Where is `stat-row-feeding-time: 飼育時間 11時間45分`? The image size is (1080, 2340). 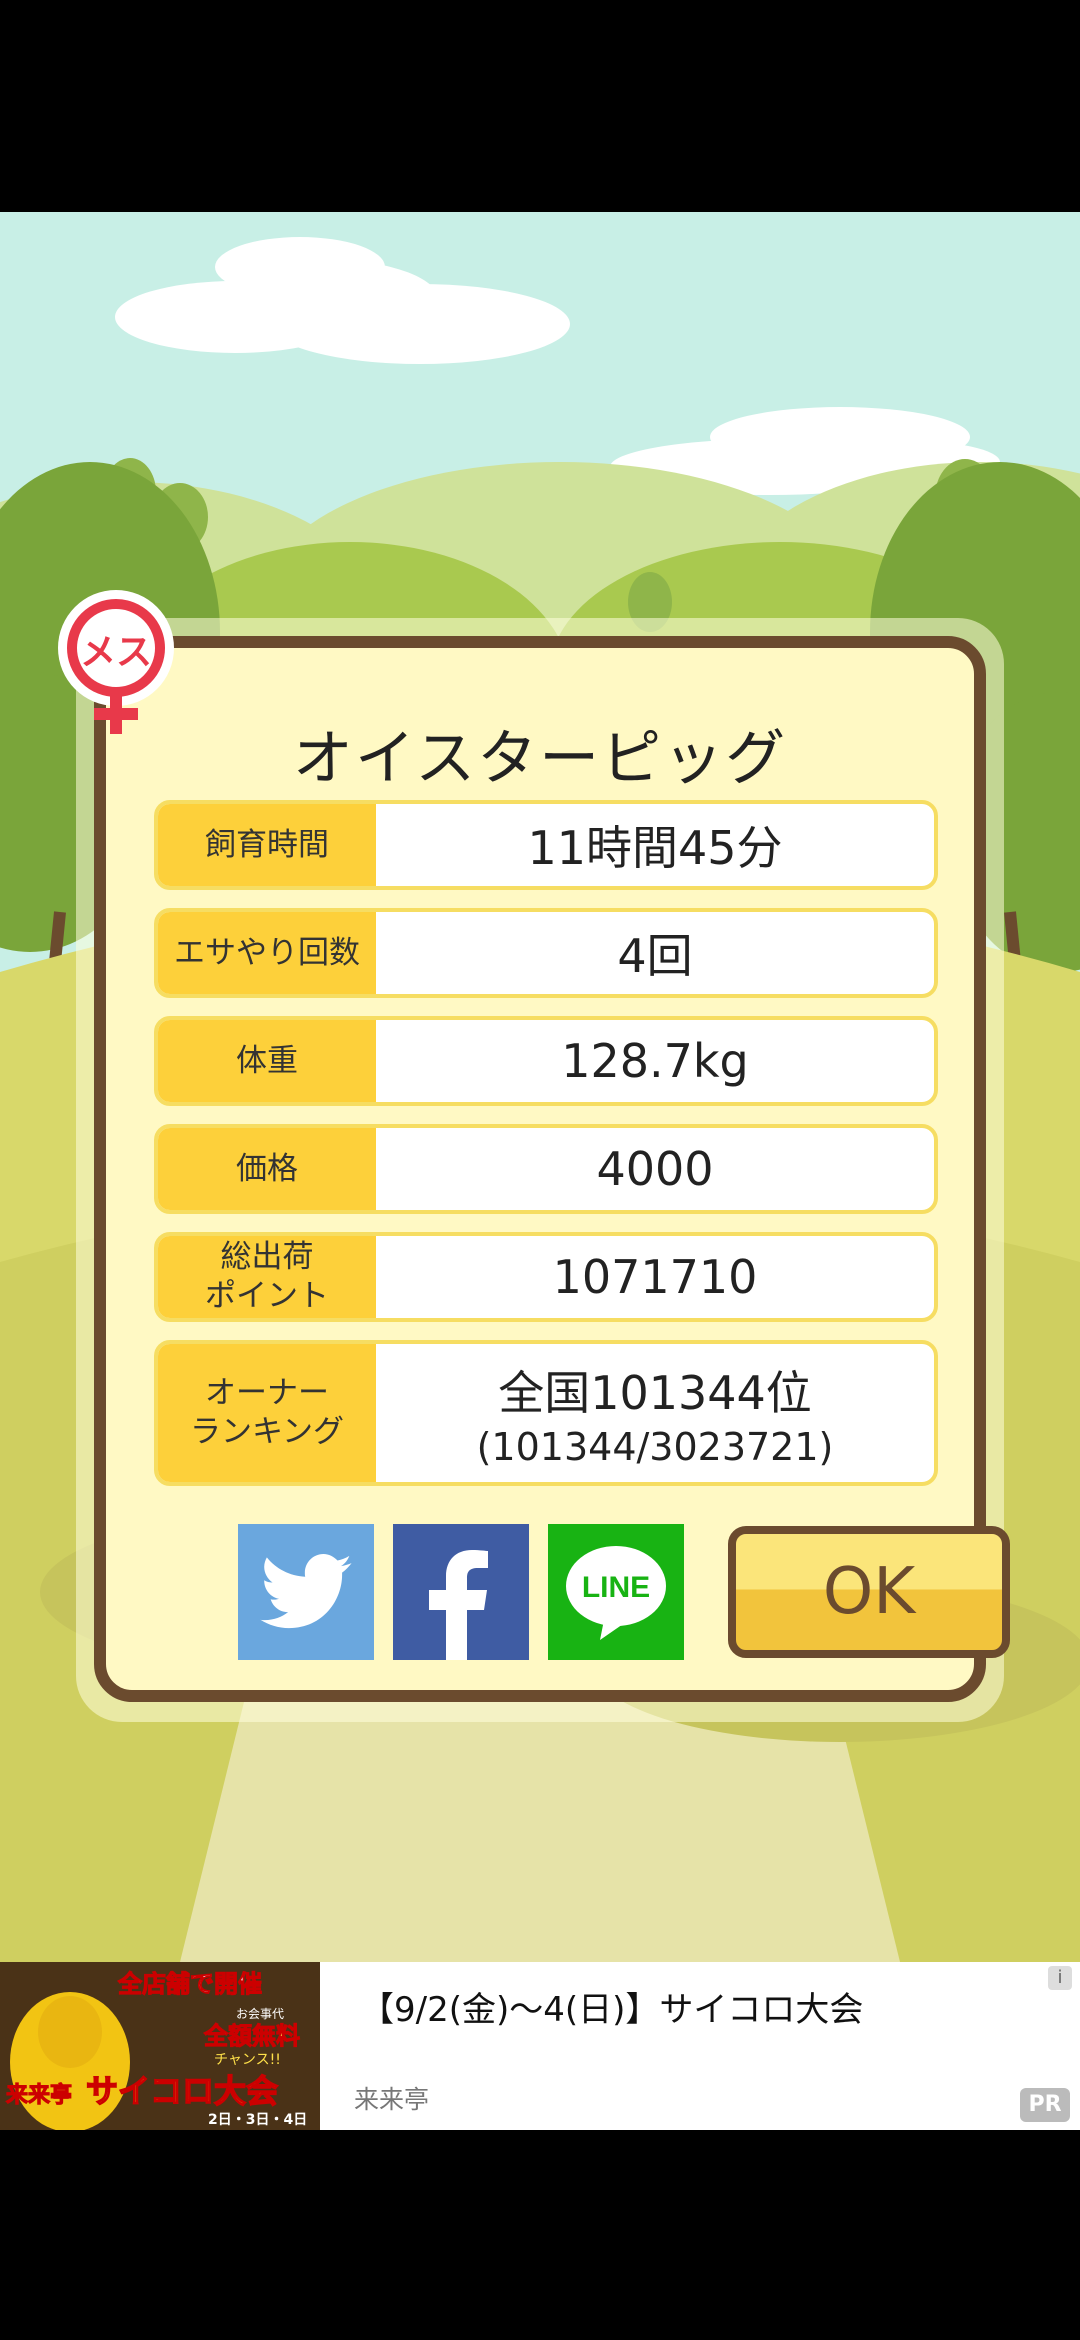
stat-row-feeding-time: 飼育時間 11時間45分 is located at coordinates (546, 845).